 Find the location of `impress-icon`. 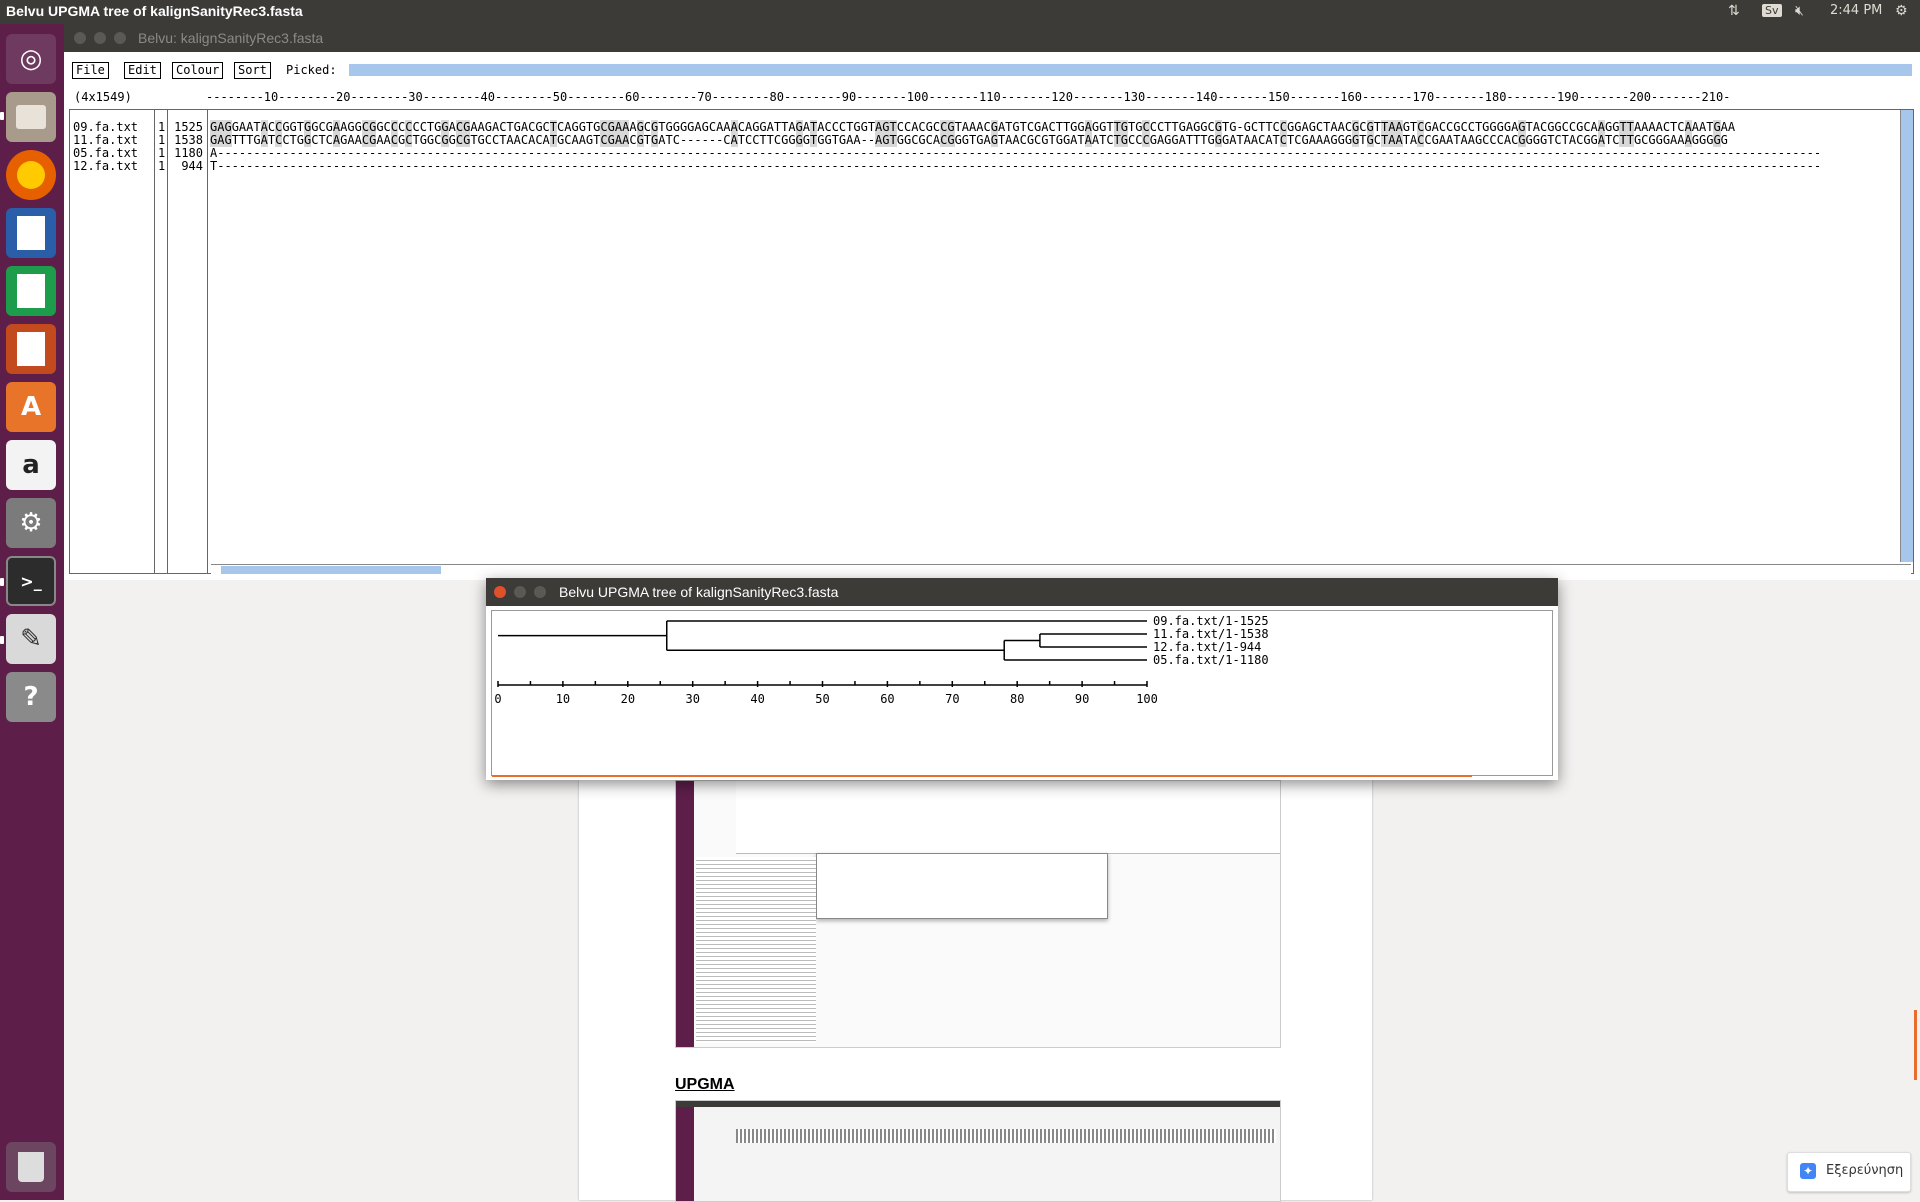

impress-icon is located at coordinates (31, 349).